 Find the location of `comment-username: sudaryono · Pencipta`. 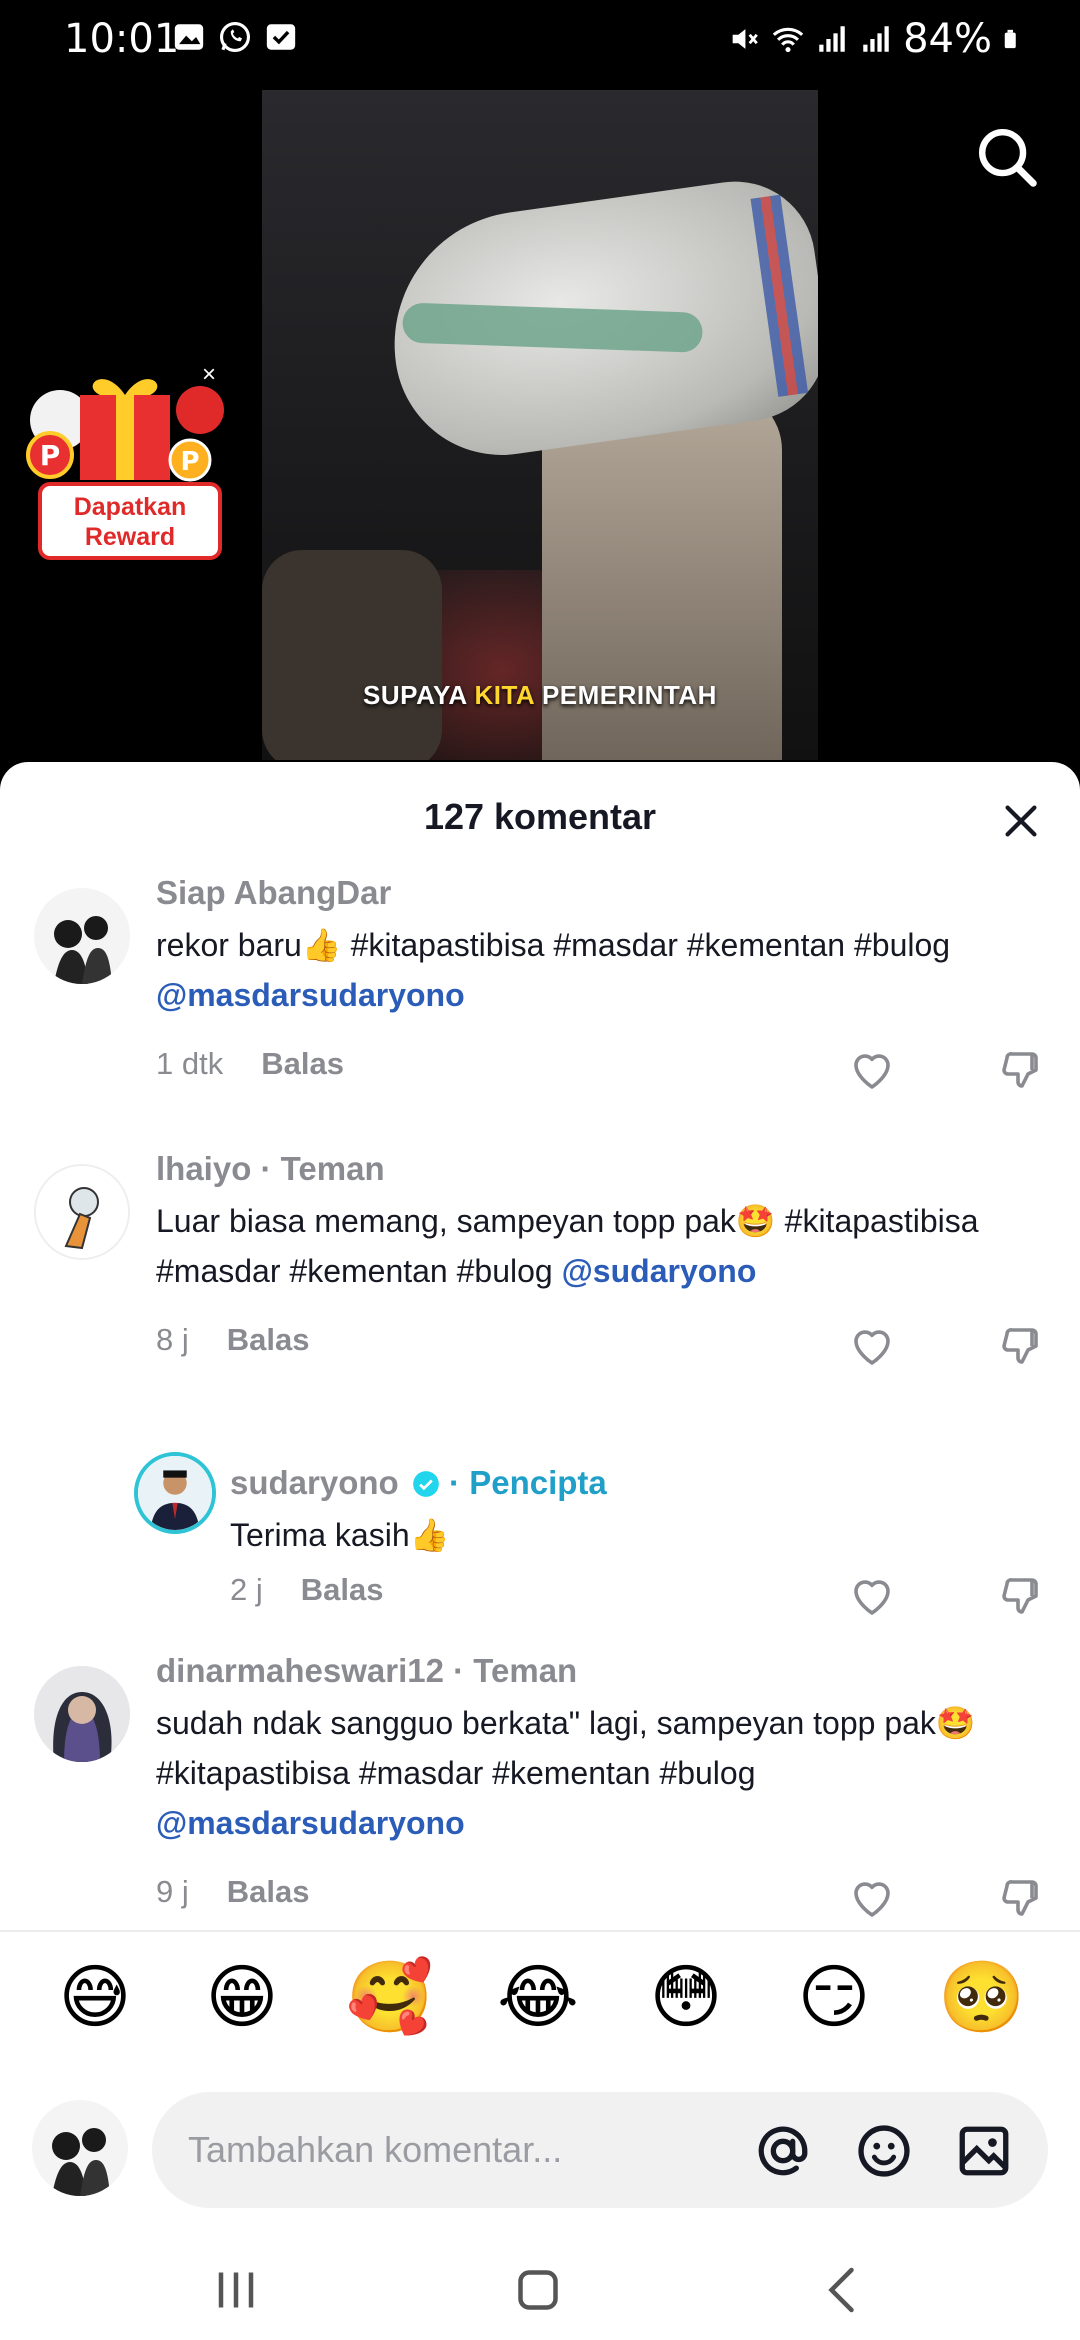

comment-username: sudaryono · Pencipta is located at coordinates (418, 1483).